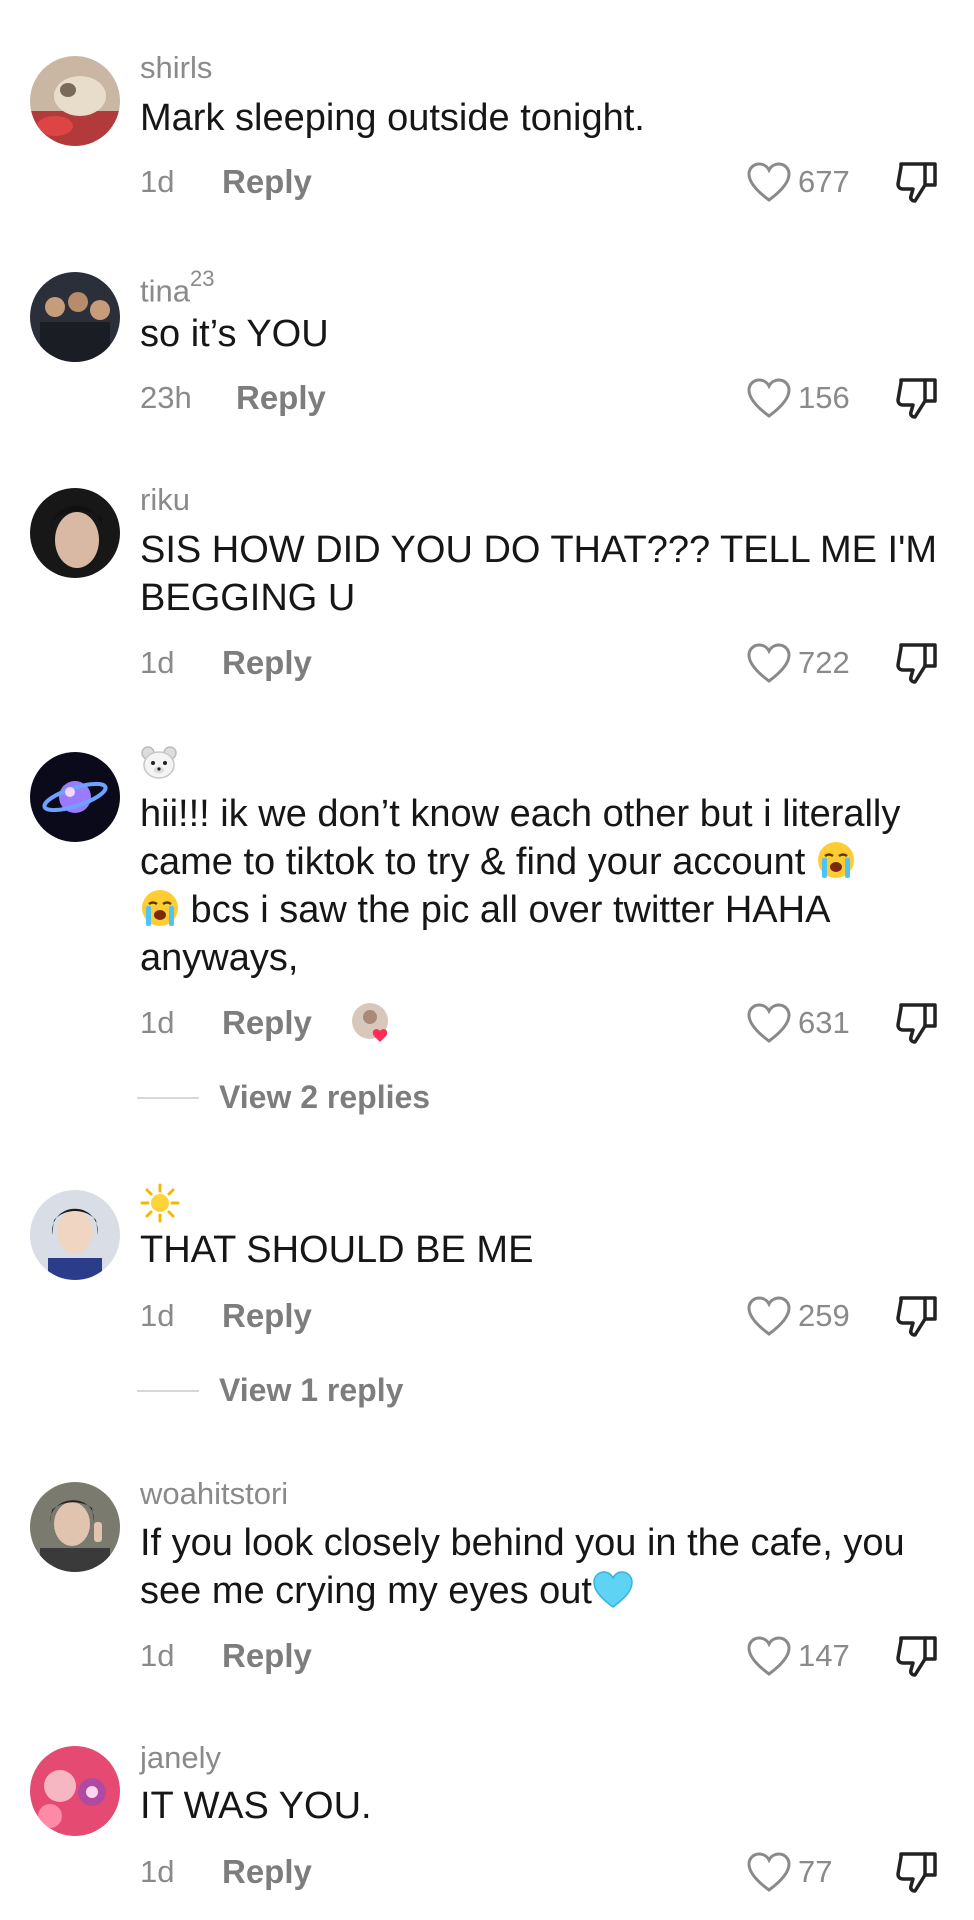 The width and height of the screenshot is (974, 1920). I want to click on comment-text-line: SIS HOW DID YOU DO THAT??? TELL ME I'M, so click(538, 550).